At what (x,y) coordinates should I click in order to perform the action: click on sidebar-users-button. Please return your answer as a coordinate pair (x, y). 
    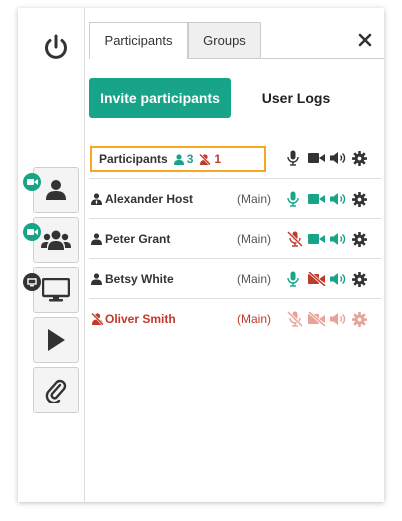
    Looking at the image, I should click on (56, 240).